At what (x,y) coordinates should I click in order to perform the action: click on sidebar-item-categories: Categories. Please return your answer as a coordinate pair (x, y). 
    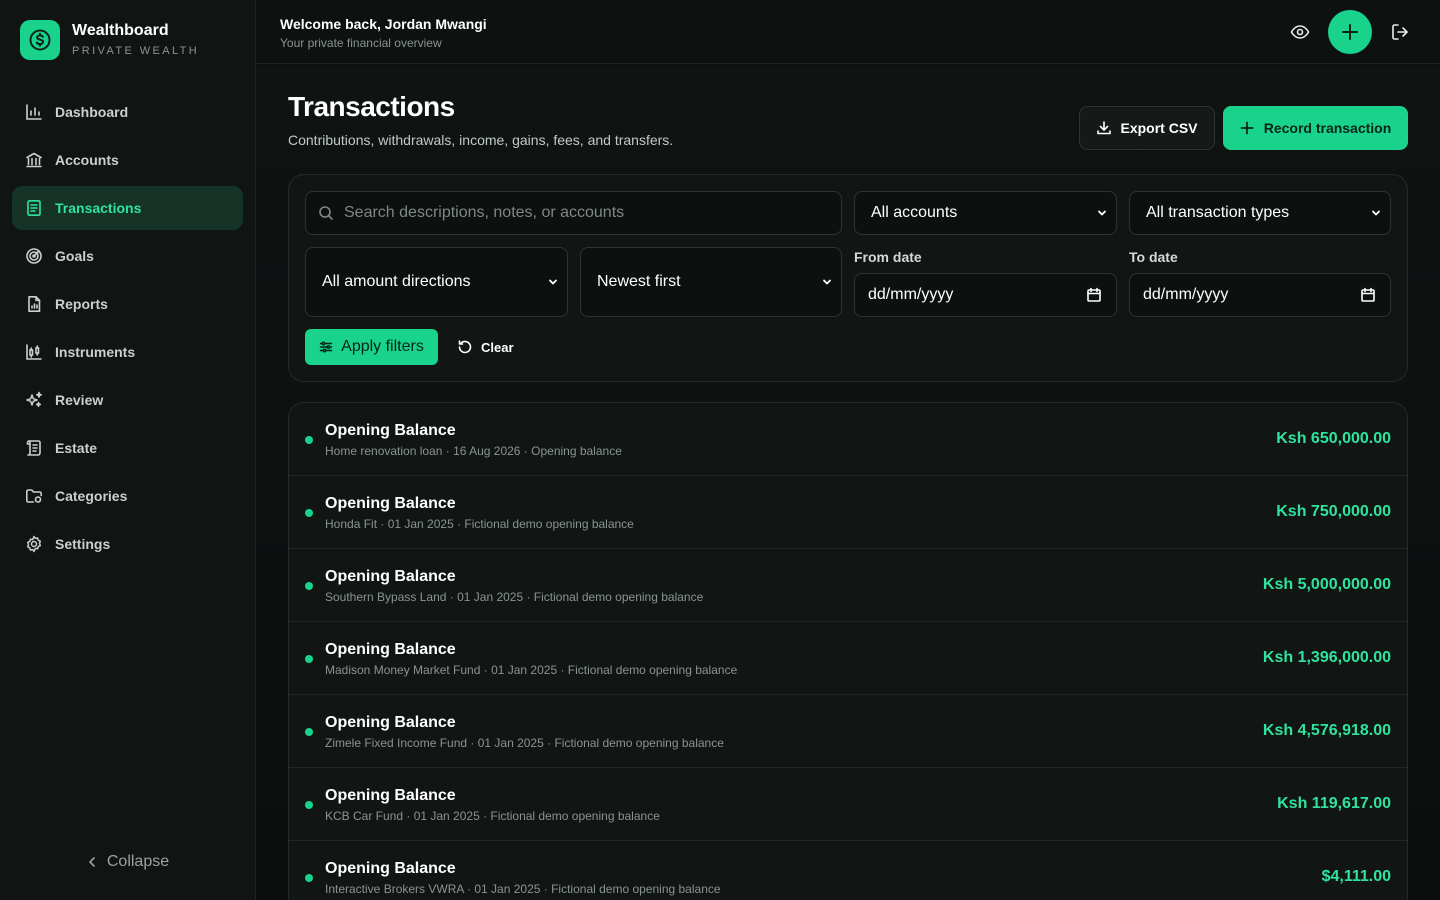
    Looking at the image, I should click on (127, 496).